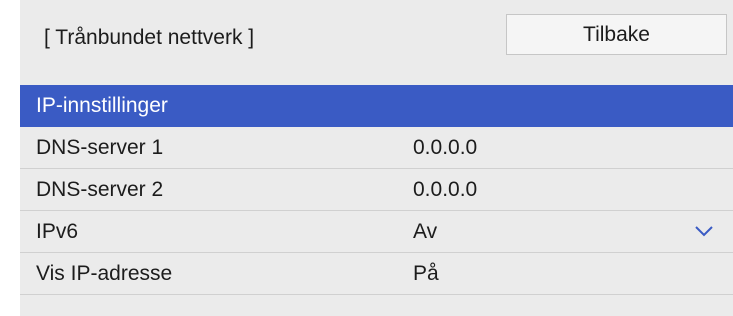 The image size is (733, 316). Describe the element at coordinates (376, 148) in the screenshot. I see `menu-item-dns-server-1: DNS-server 1 0.0.0.0` at that location.